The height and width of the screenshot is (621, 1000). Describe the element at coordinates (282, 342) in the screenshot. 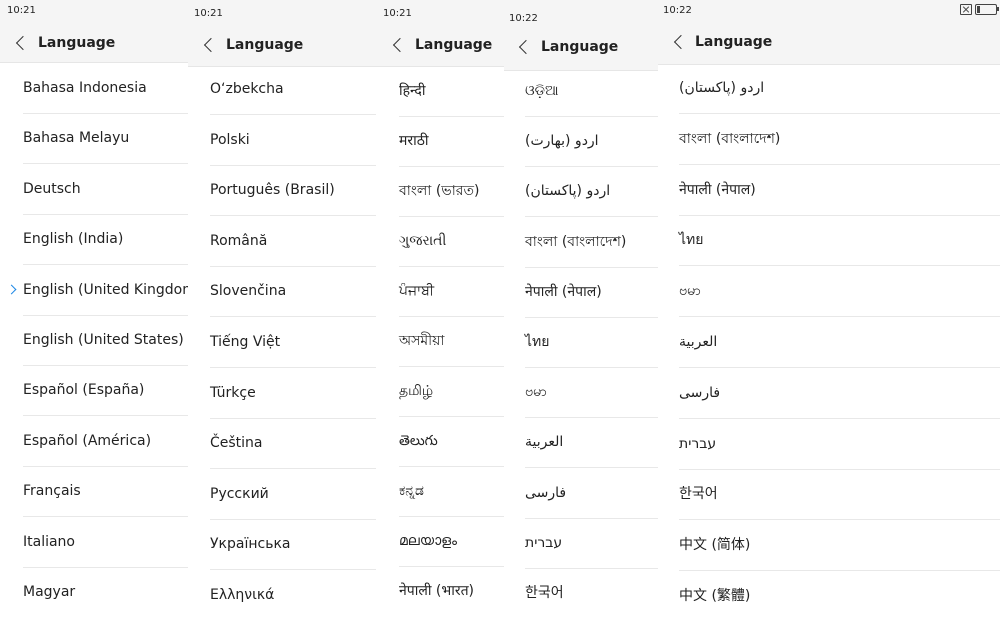

I see `language-option: Tiếng Việt` at that location.